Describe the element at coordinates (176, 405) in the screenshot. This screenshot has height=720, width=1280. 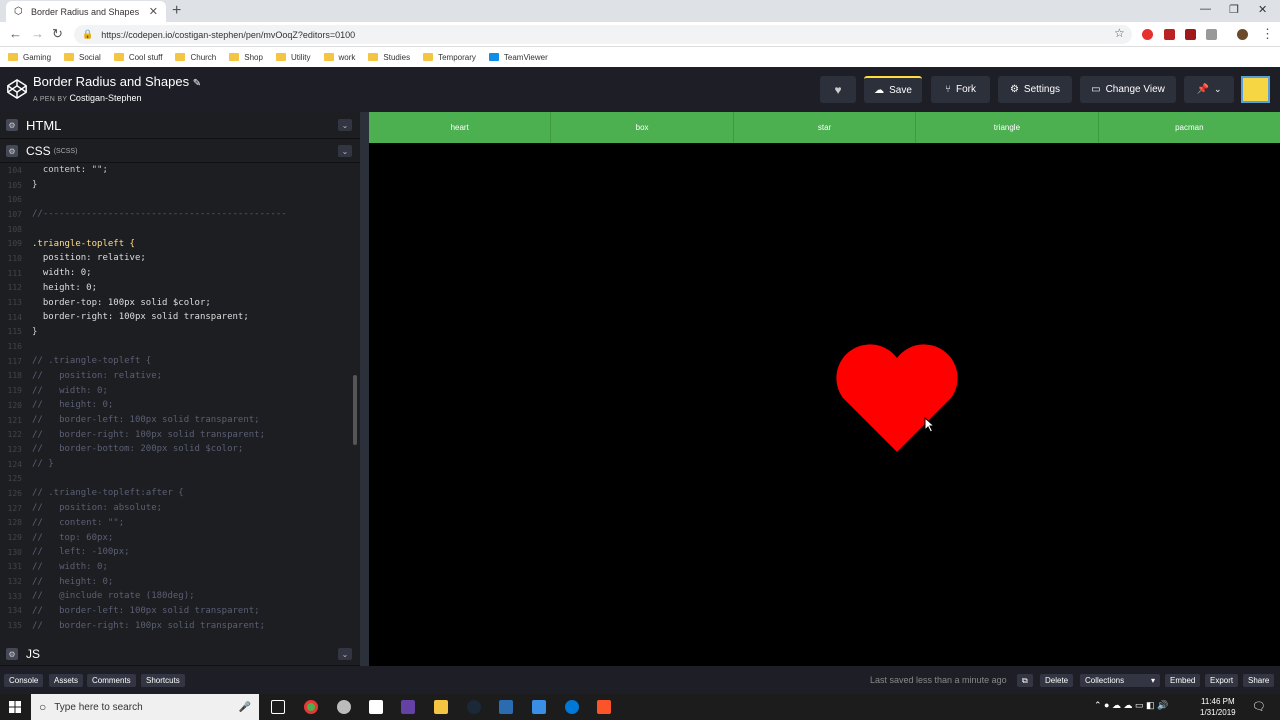
I see `code-line: 120 // height: 0;` at that location.